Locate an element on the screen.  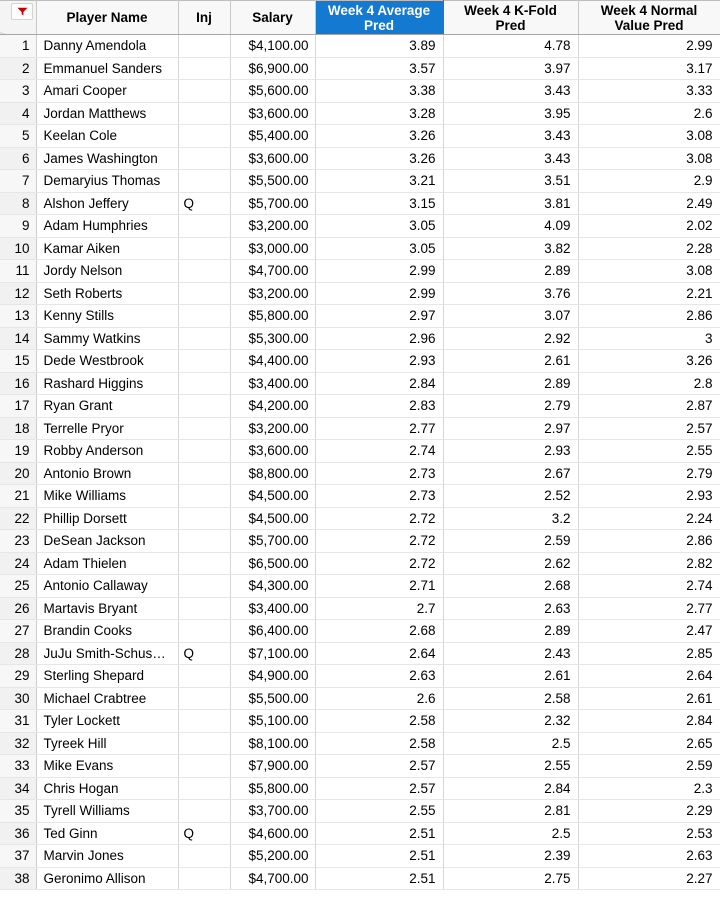
row-number-cell: 17 is located at coordinates (18, 406).